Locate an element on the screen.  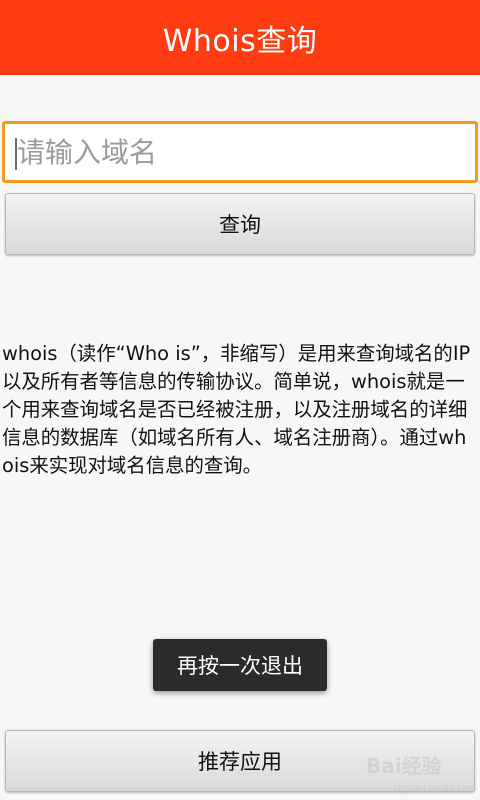
query-button: 查询 is located at coordinates (240, 224).